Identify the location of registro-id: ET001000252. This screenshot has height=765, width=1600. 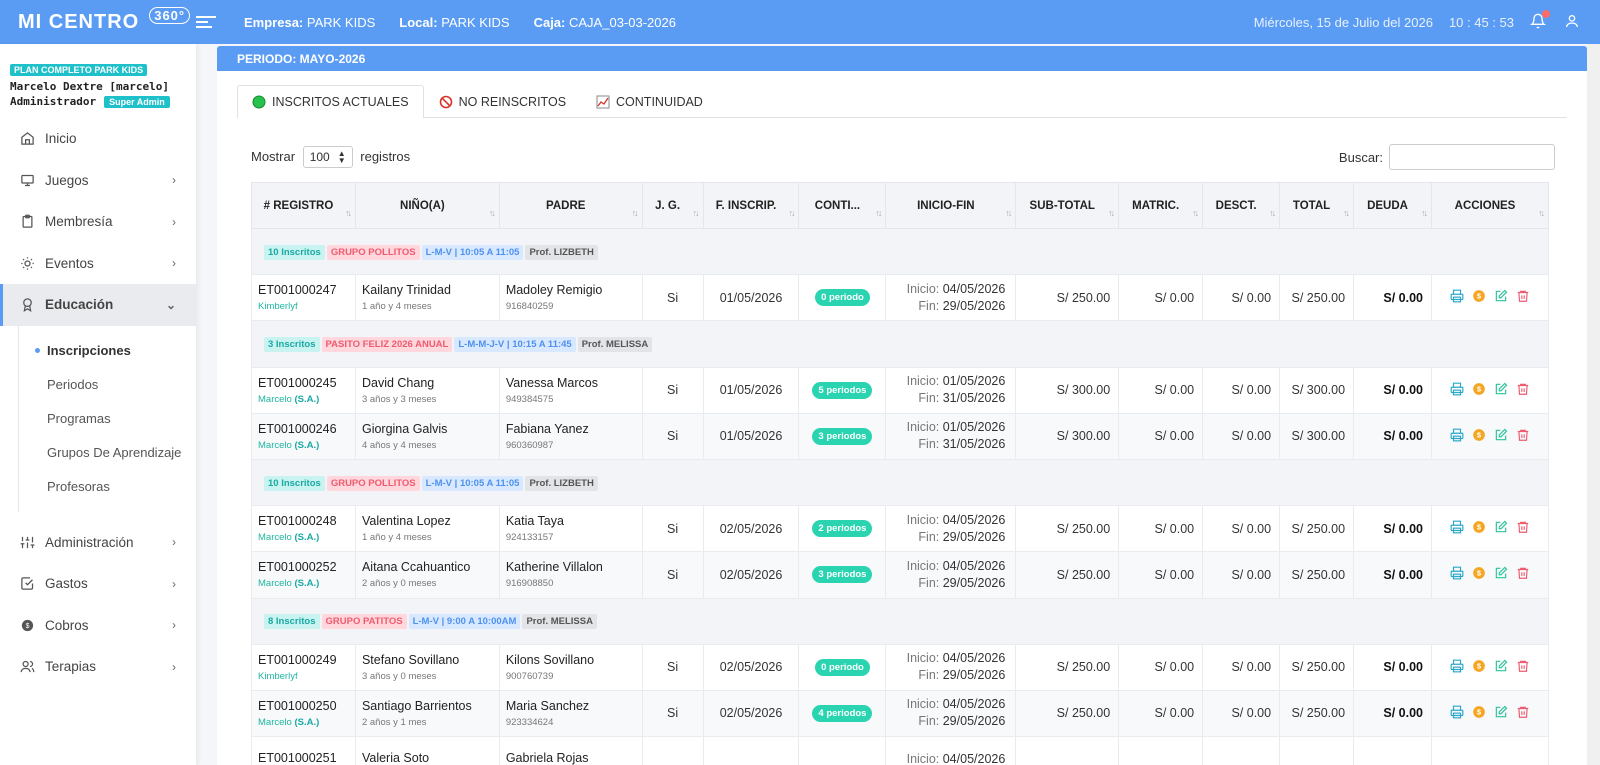
(297, 567).